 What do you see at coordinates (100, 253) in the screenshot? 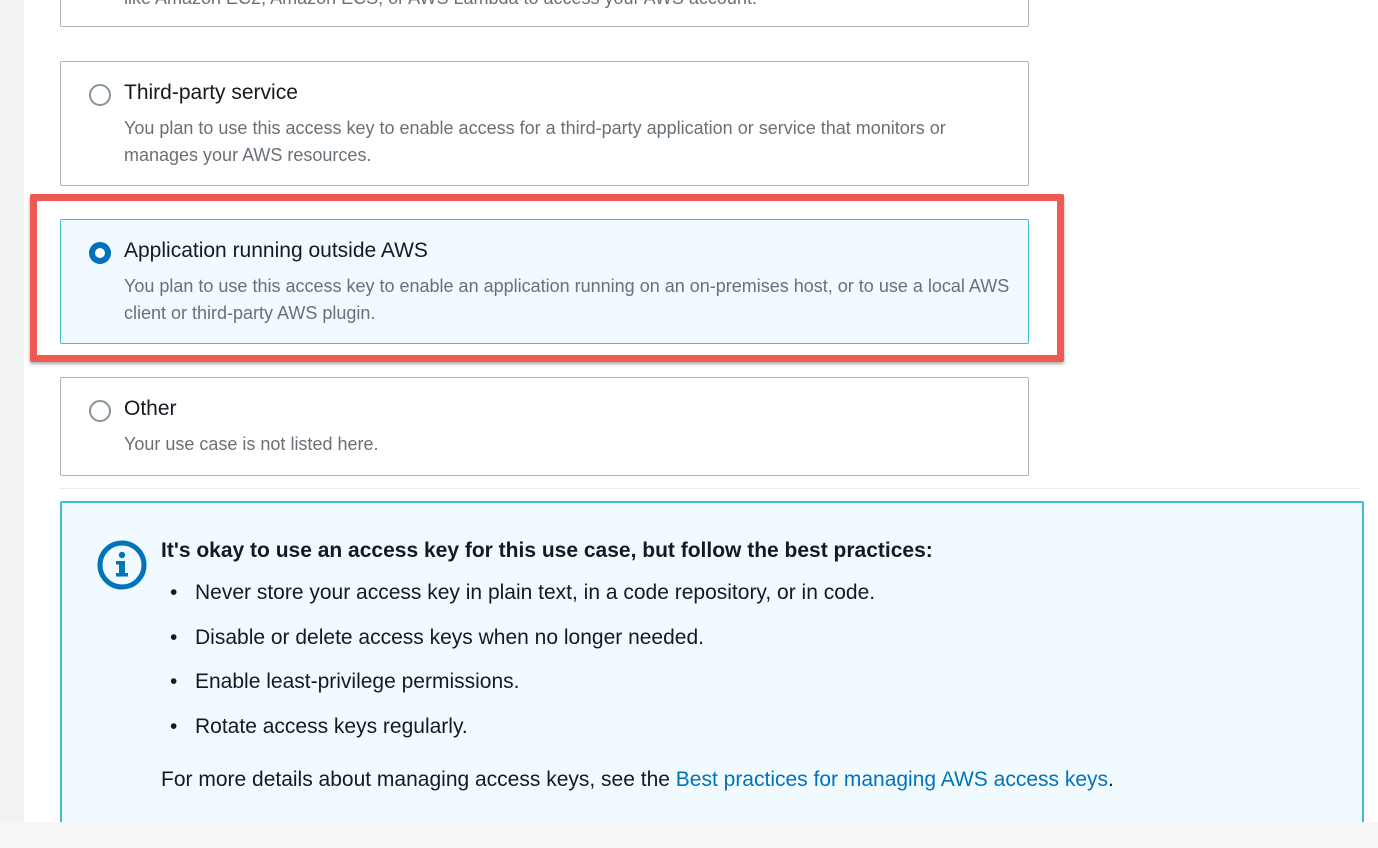
I see `radio-application-outside-aws` at bounding box center [100, 253].